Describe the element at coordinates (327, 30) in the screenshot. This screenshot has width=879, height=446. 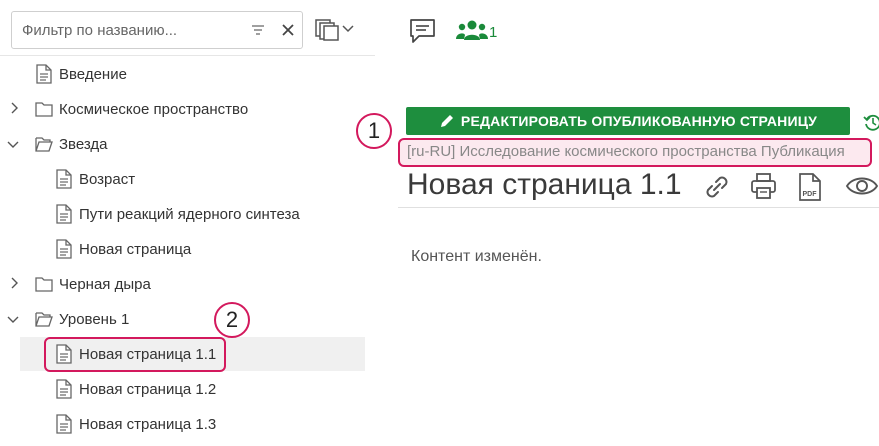
I see `copy-icon` at that location.